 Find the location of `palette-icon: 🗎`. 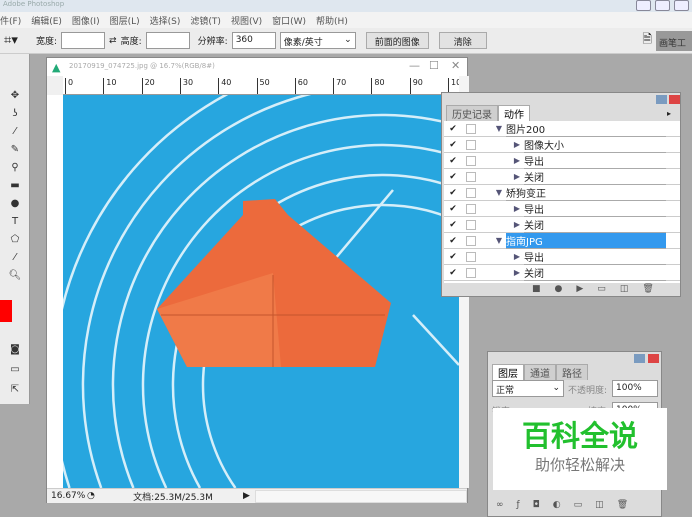

palette-icon: 🗎 is located at coordinates (647, 40).